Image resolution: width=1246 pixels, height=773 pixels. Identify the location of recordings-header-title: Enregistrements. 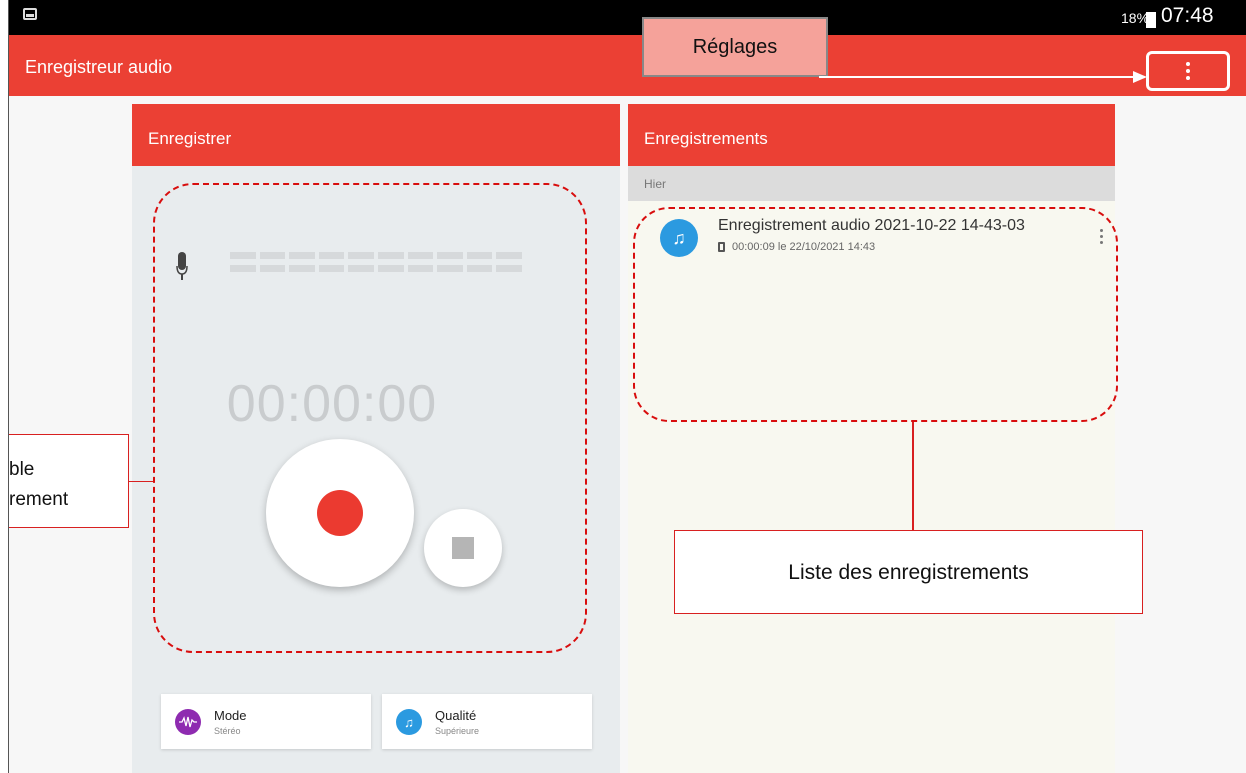
(706, 138).